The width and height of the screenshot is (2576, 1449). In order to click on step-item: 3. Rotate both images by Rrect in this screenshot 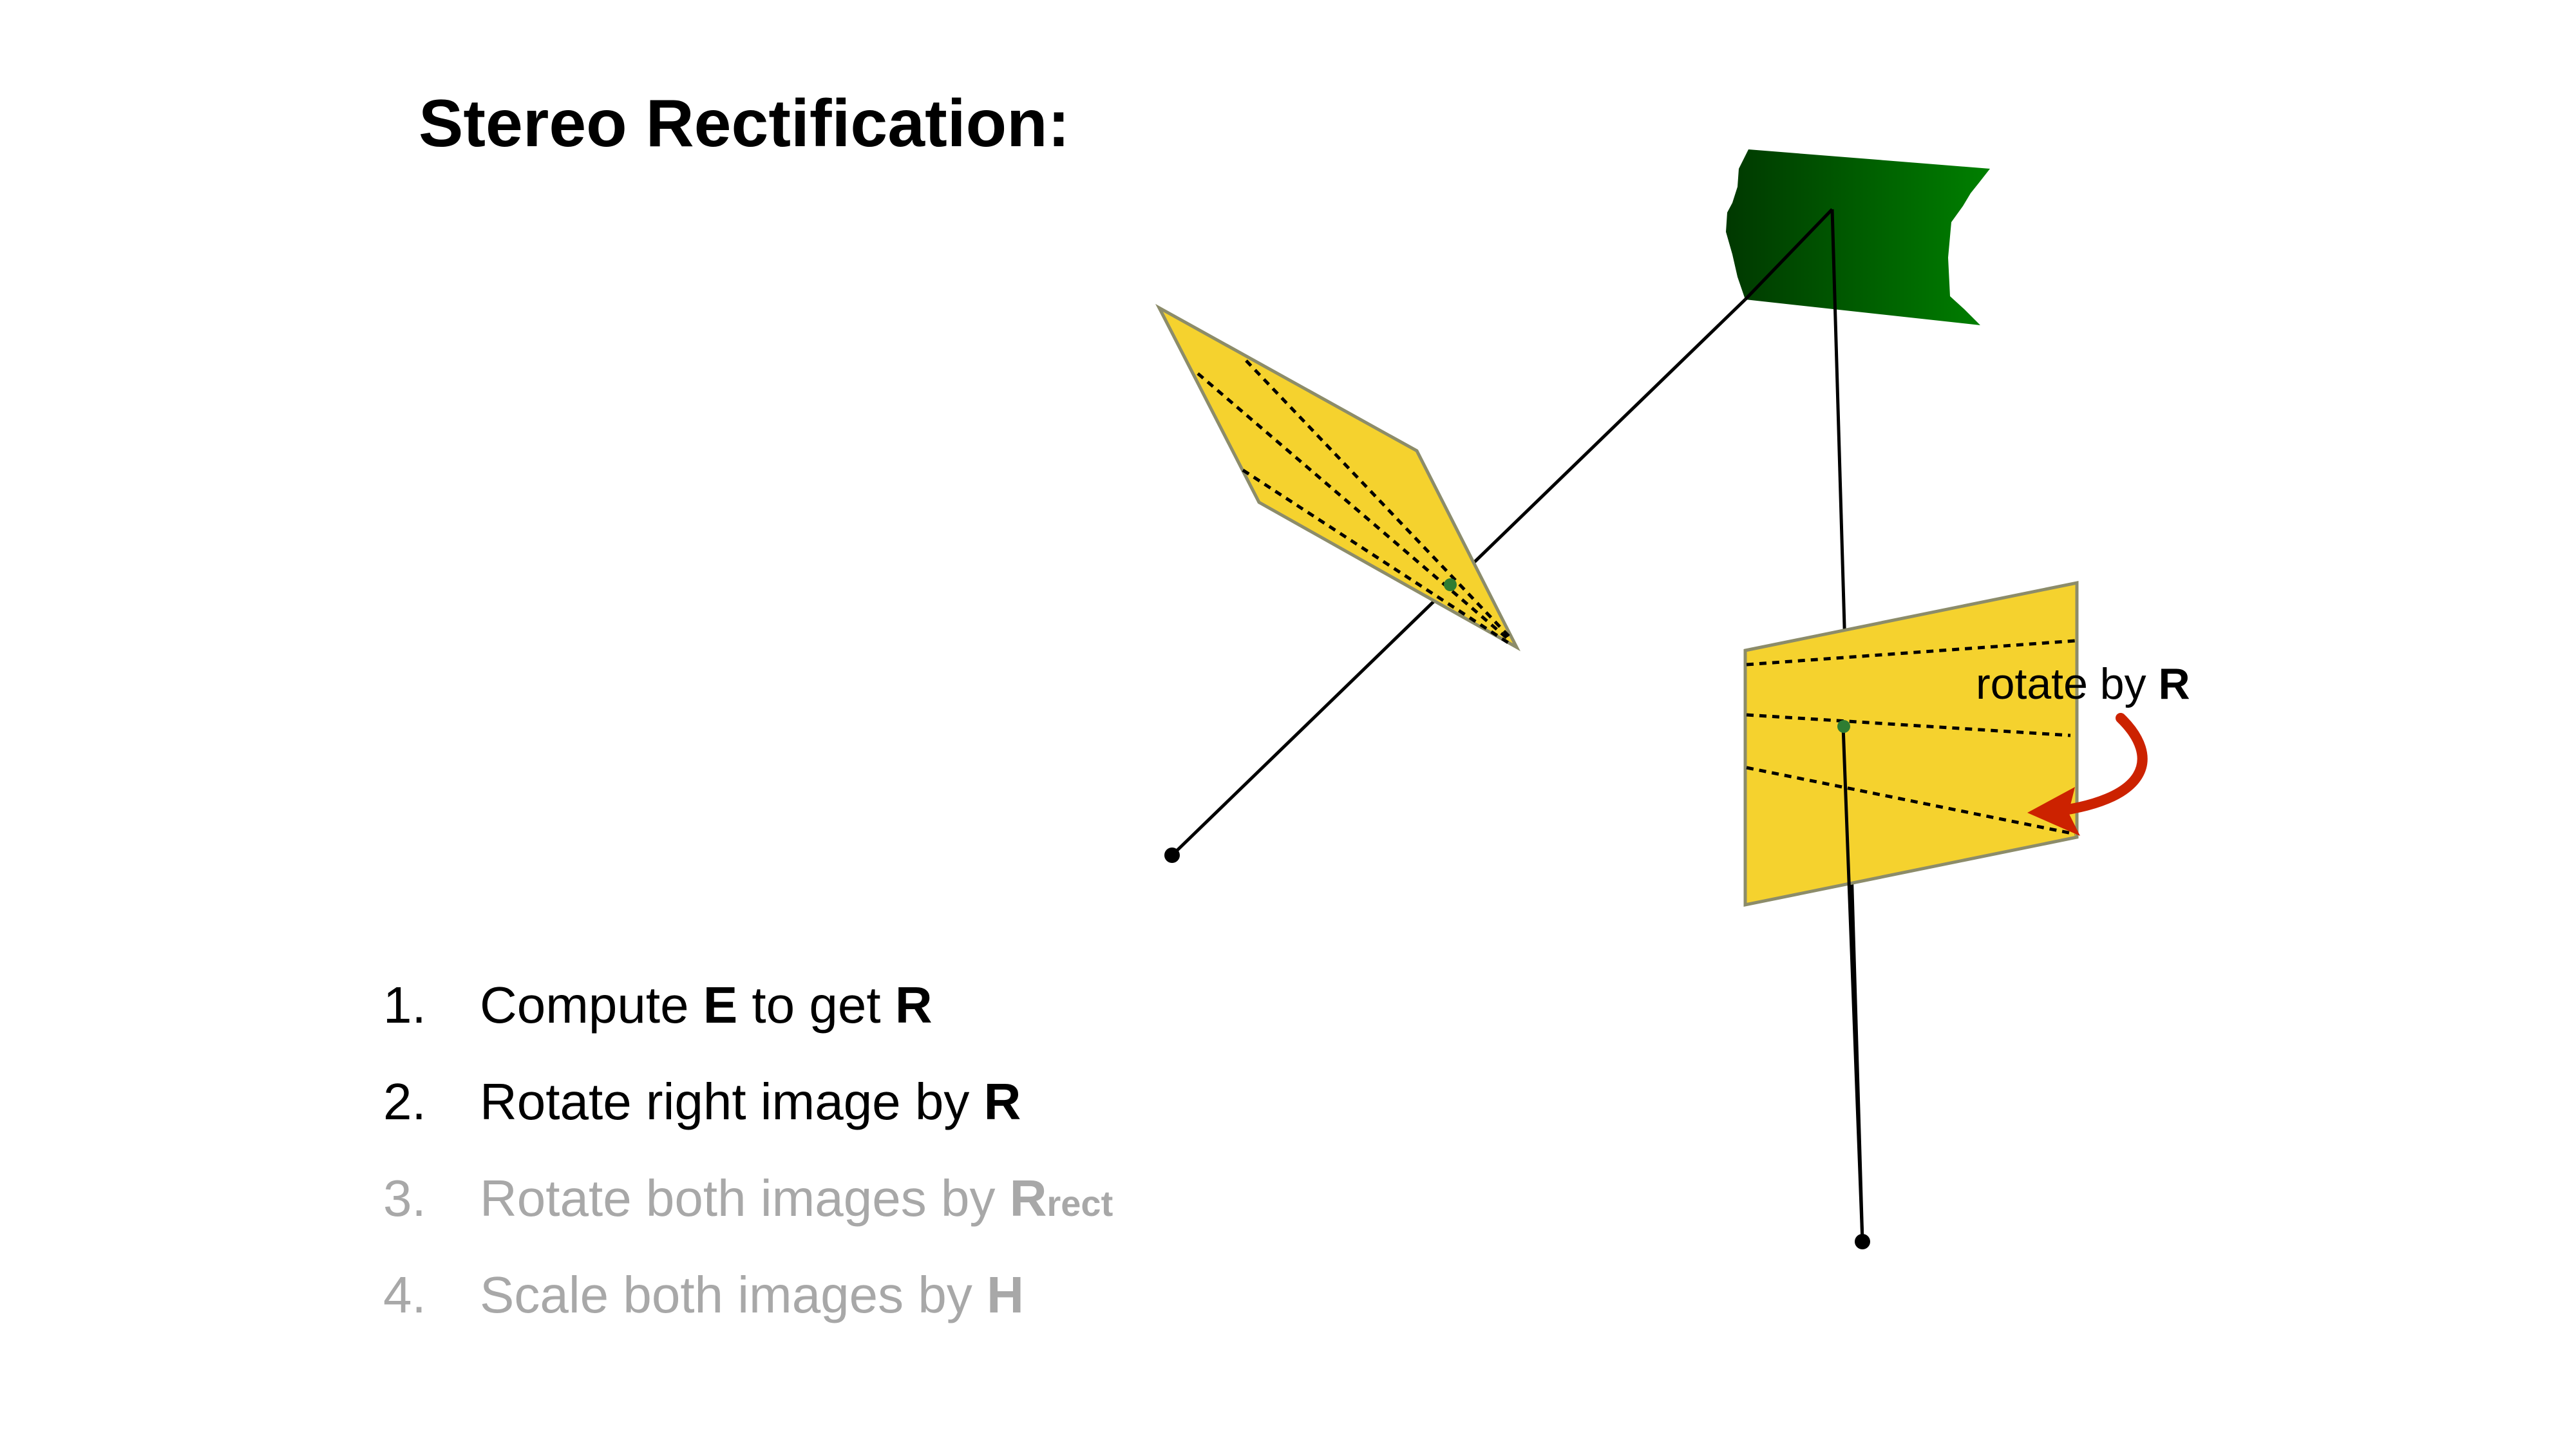, I will do `click(748, 1217)`.